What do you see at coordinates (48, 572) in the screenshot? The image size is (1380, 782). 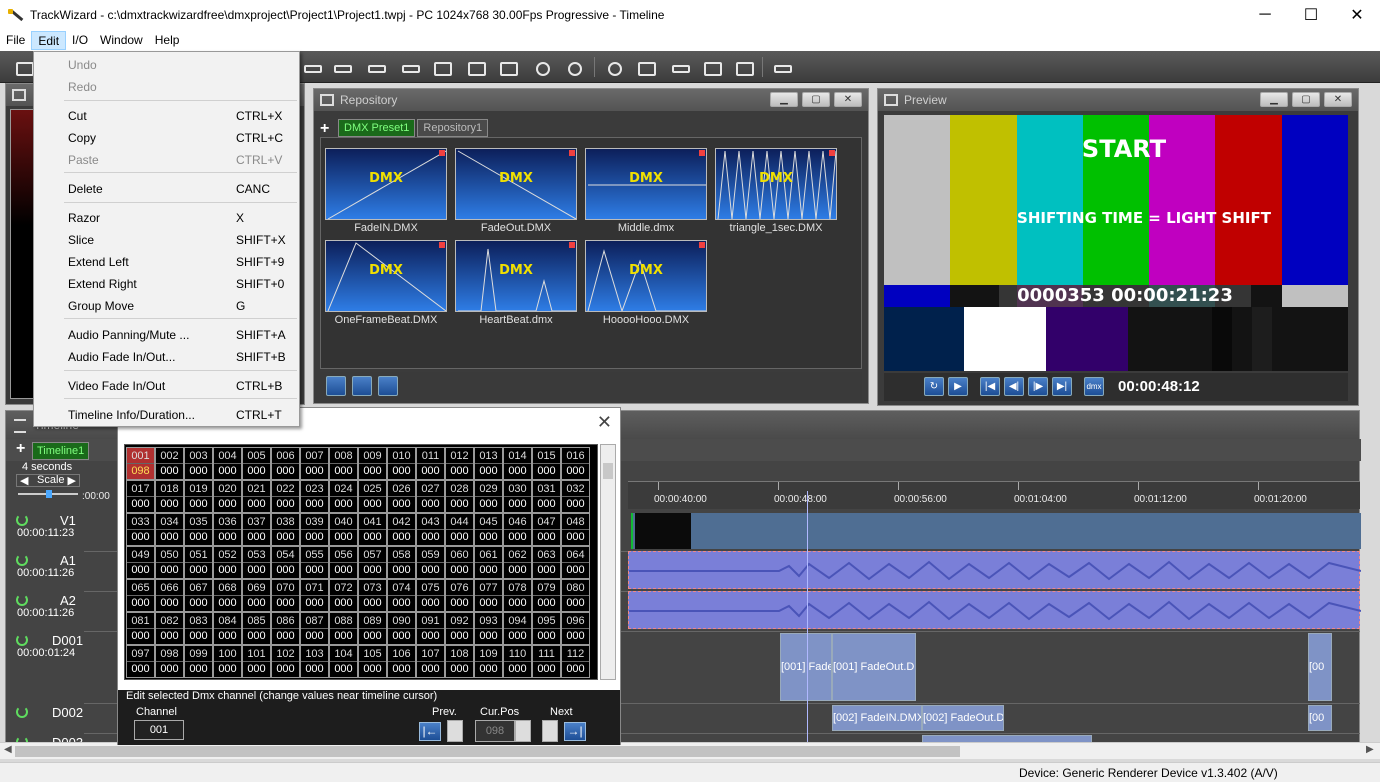 I see `track-a1: A1 00:00:11:26` at bounding box center [48, 572].